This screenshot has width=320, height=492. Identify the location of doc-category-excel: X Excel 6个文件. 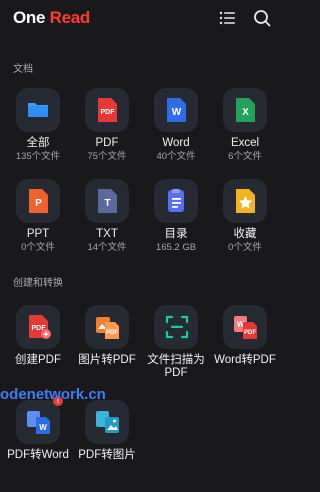
(245, 125).